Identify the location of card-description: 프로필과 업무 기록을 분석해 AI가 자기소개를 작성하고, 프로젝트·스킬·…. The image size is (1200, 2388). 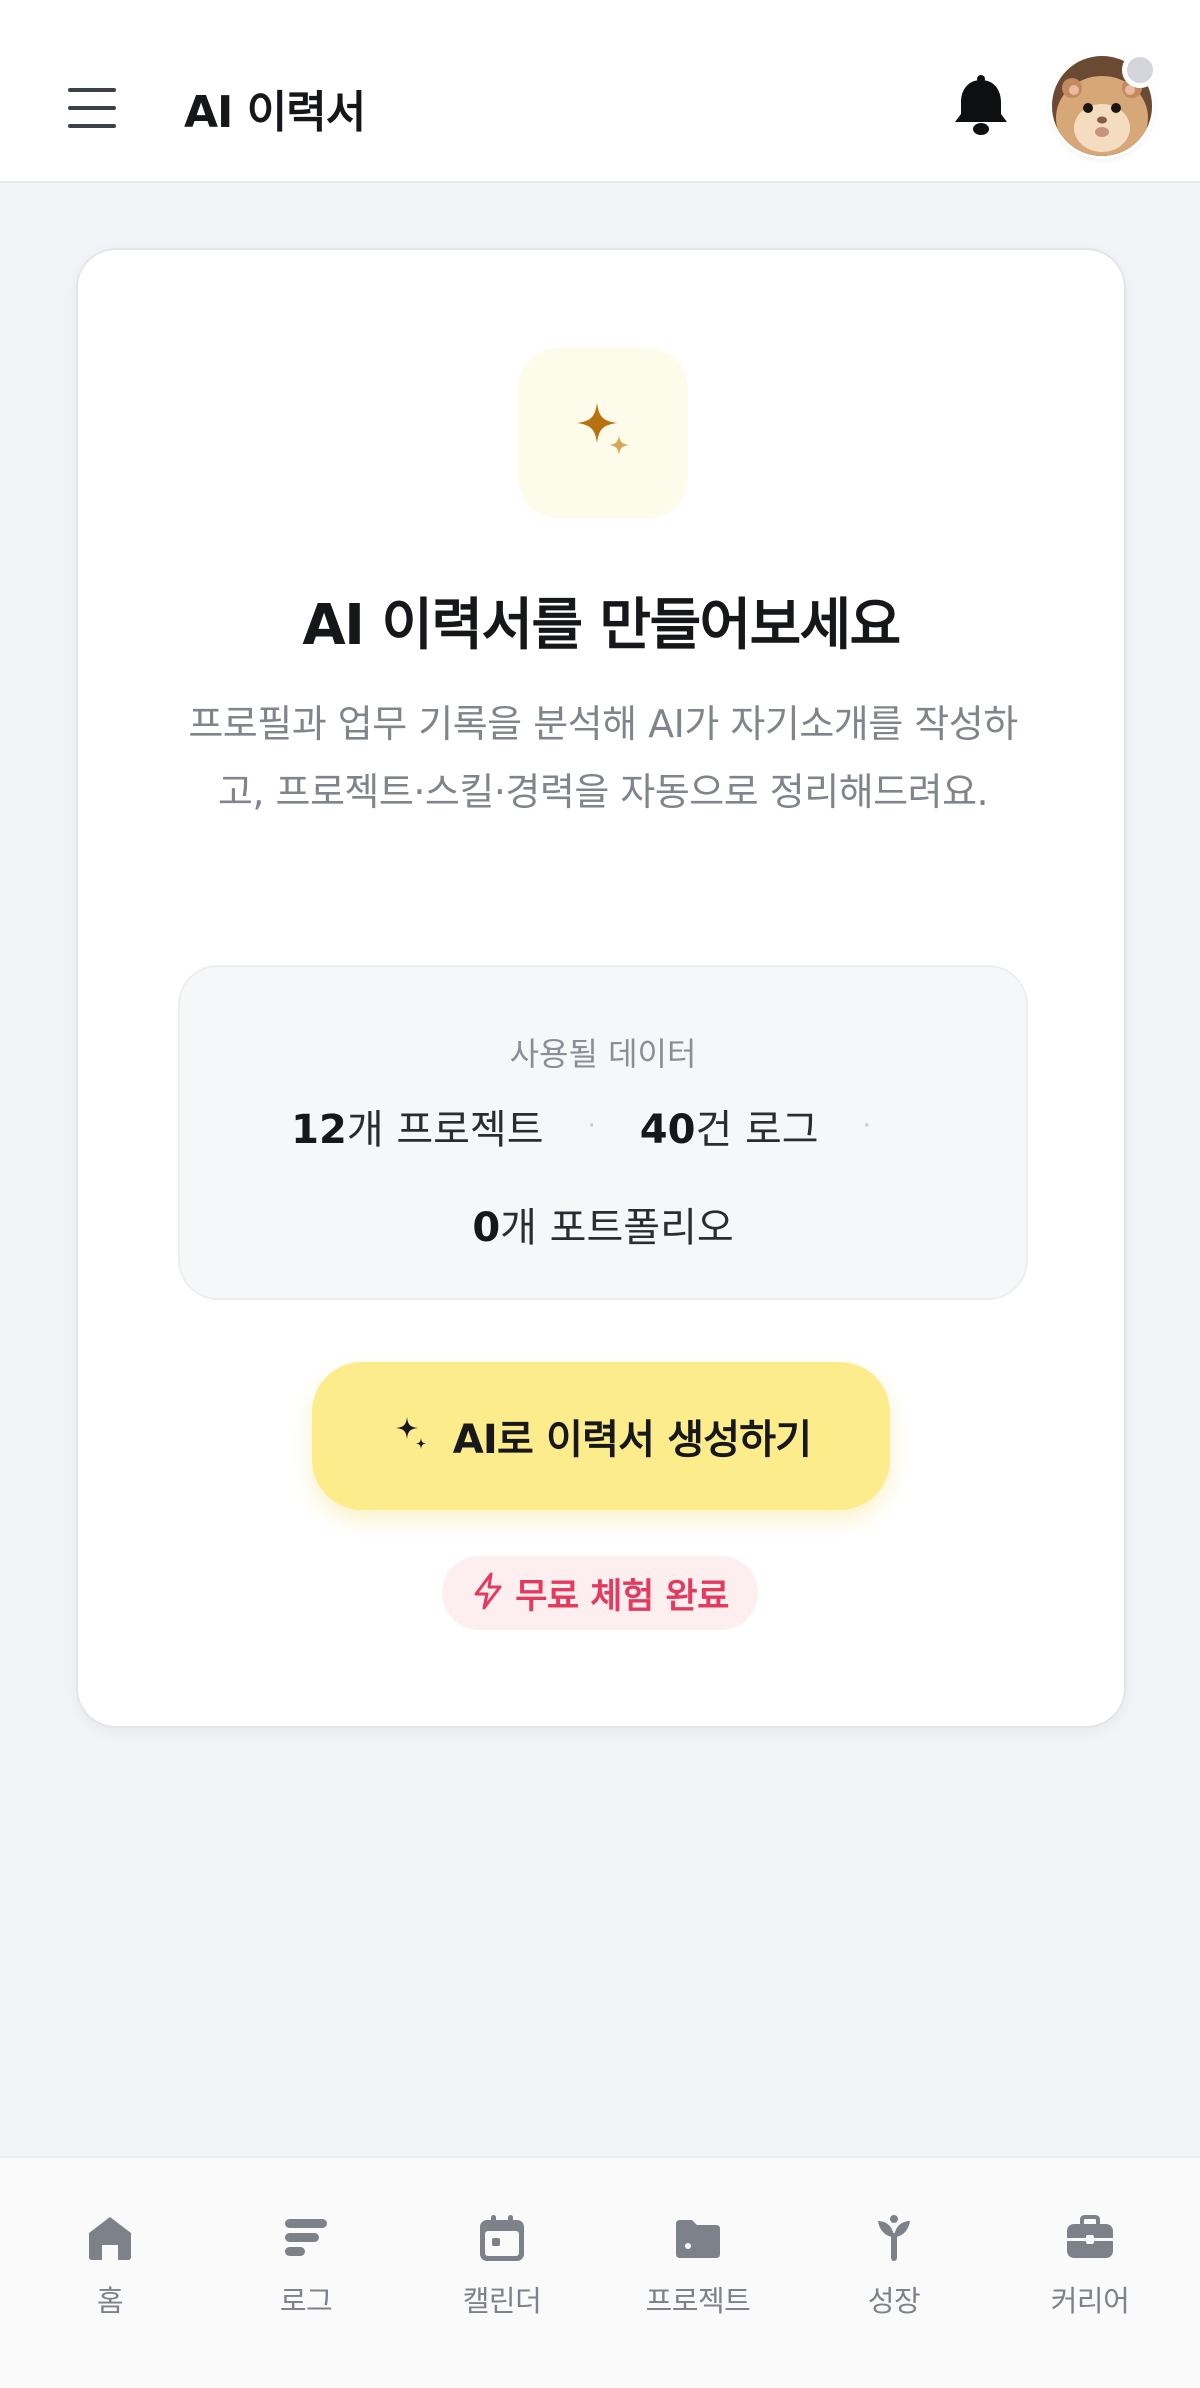
(603, 758).